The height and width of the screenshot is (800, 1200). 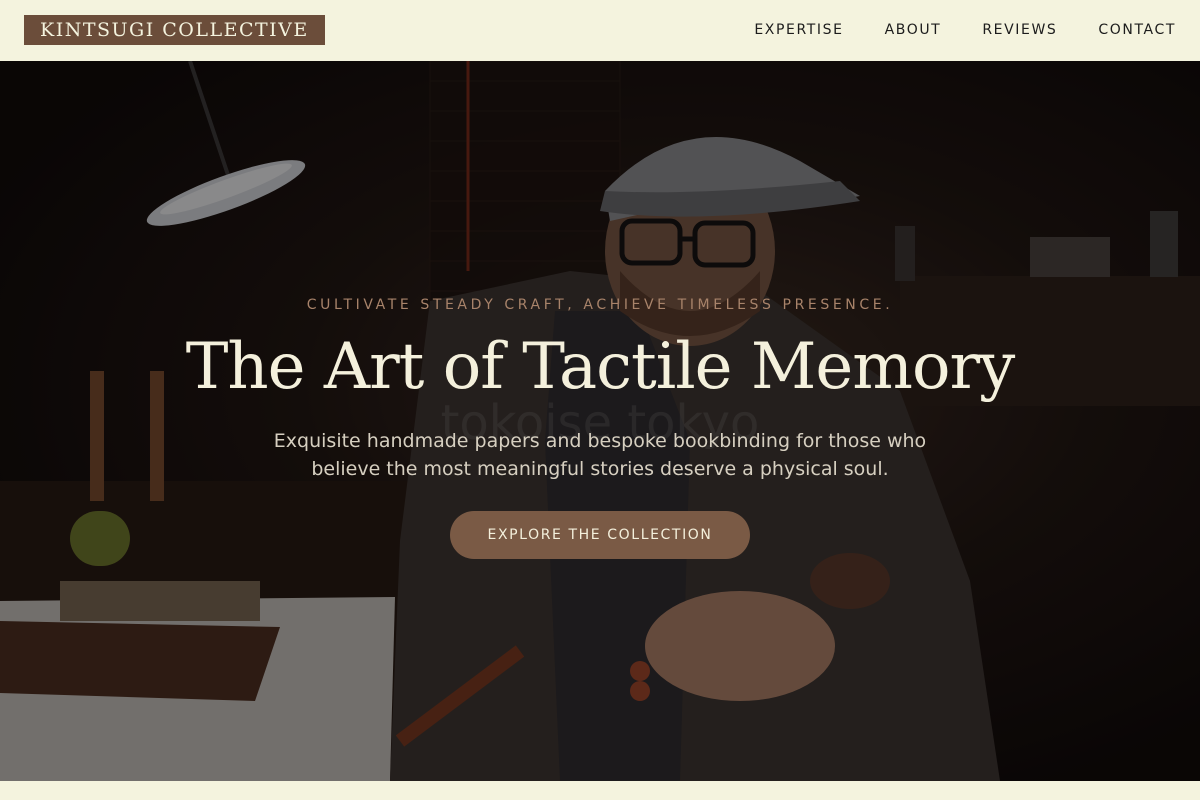 I want to click on explore-collection-button: EXPLORE THE COLLECTION, so click(x=600, y=535).